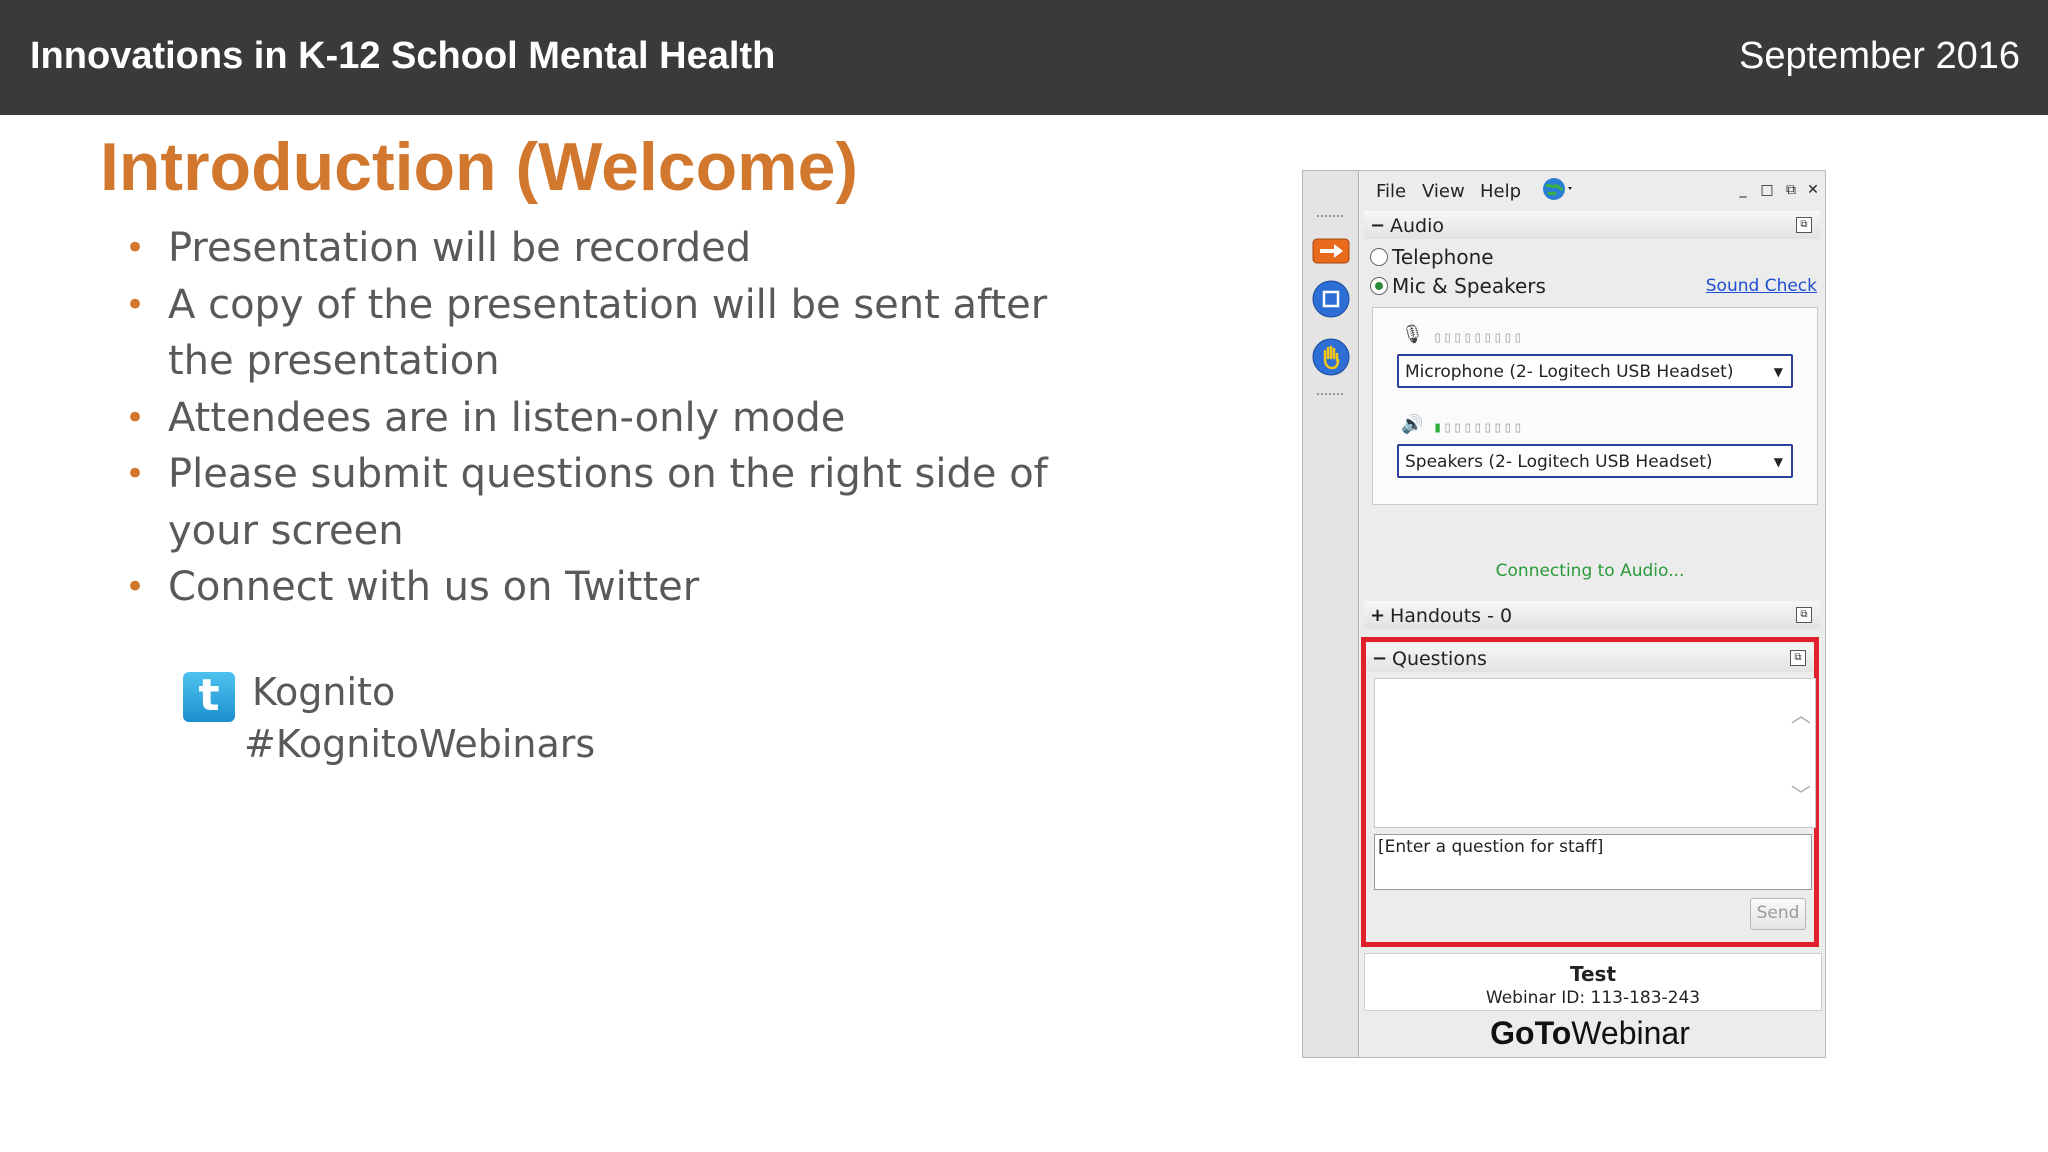 This screenshot has height=1152, width=2048. What do you see at coordinates (479, 167) in the screenshot?
I see `slide-title: Introduction (Welcome)` at bounding box center [479, 167].